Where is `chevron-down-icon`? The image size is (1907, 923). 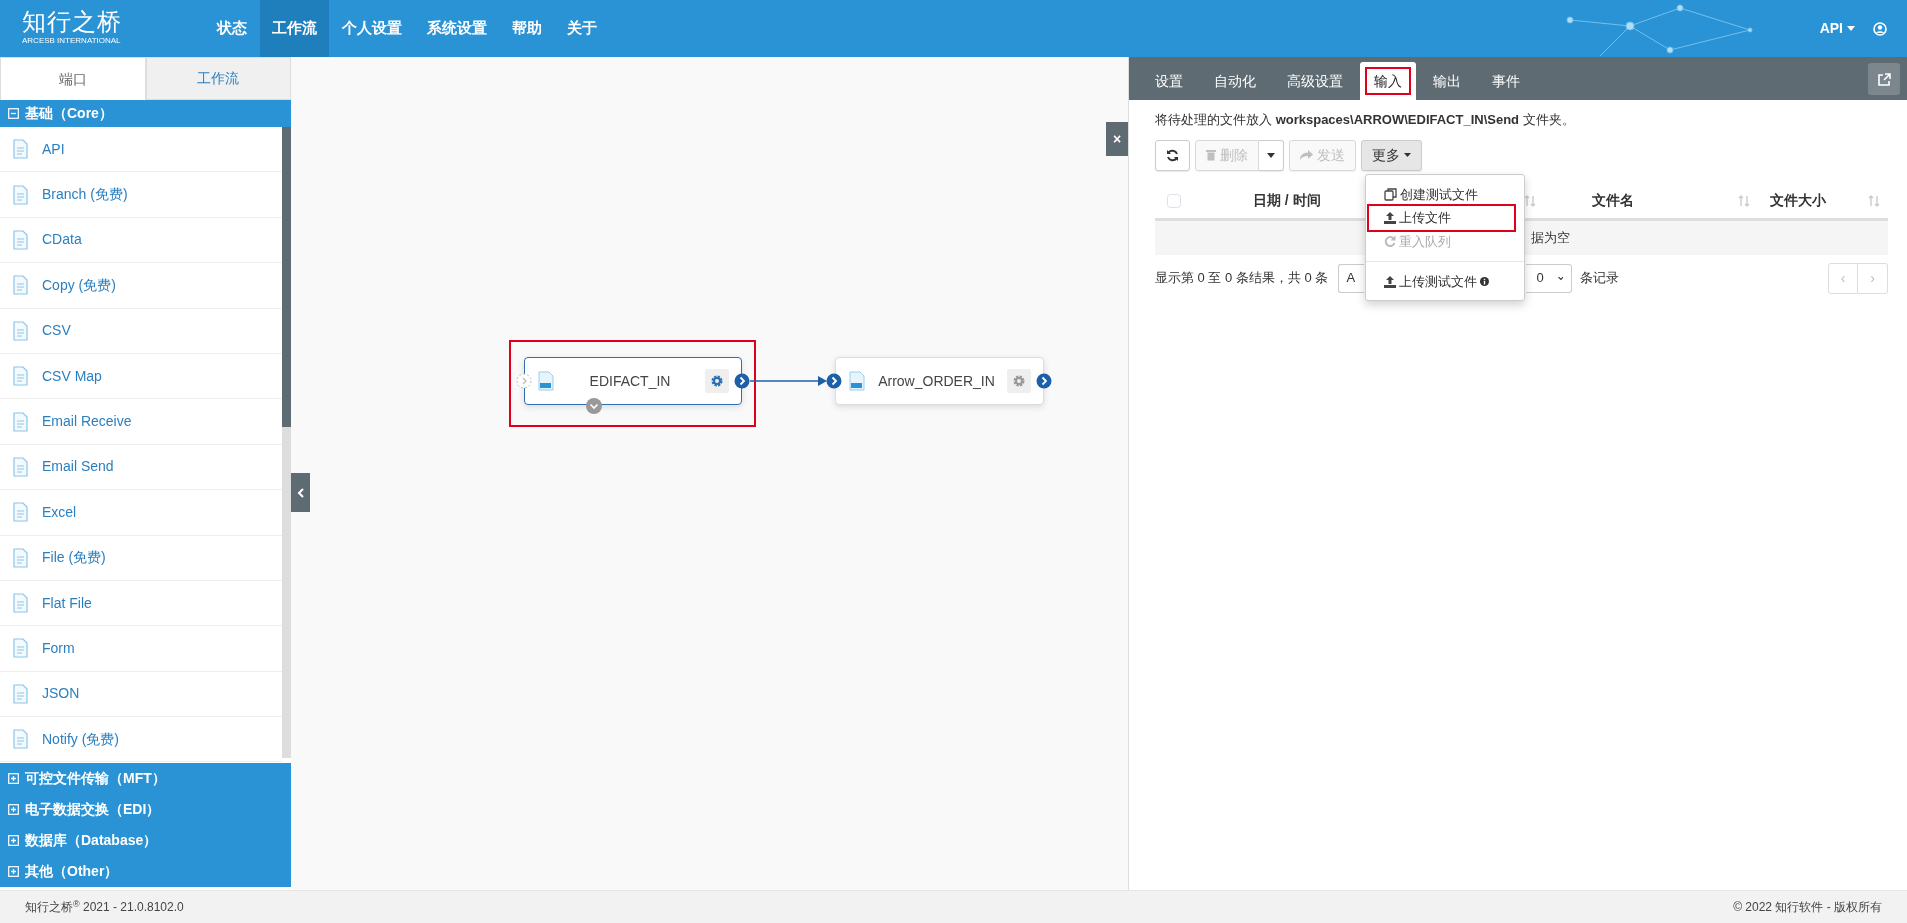 chevron-down-icon is located at coordinates (1560, 278).